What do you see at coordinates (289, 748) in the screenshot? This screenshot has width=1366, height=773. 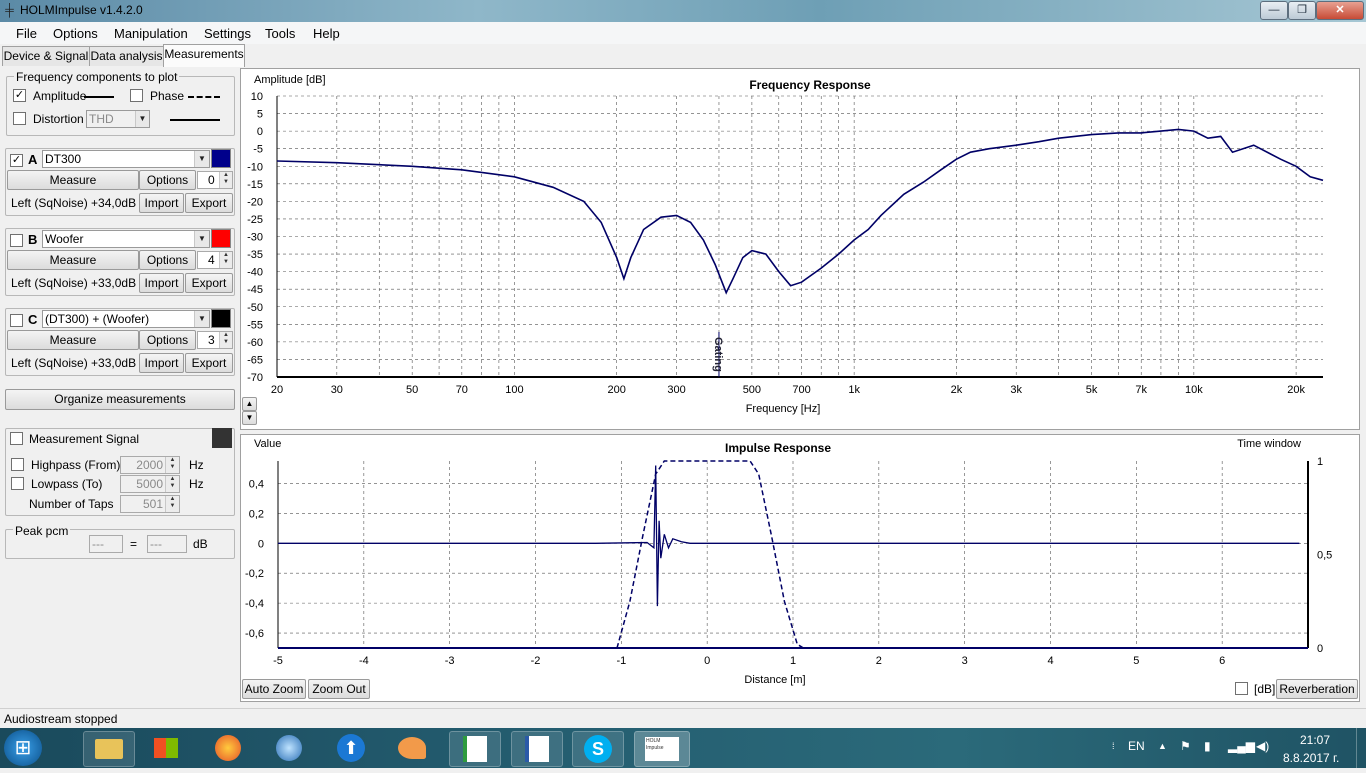 I see `thunderbird-icon` at bounding box center [289, 748].